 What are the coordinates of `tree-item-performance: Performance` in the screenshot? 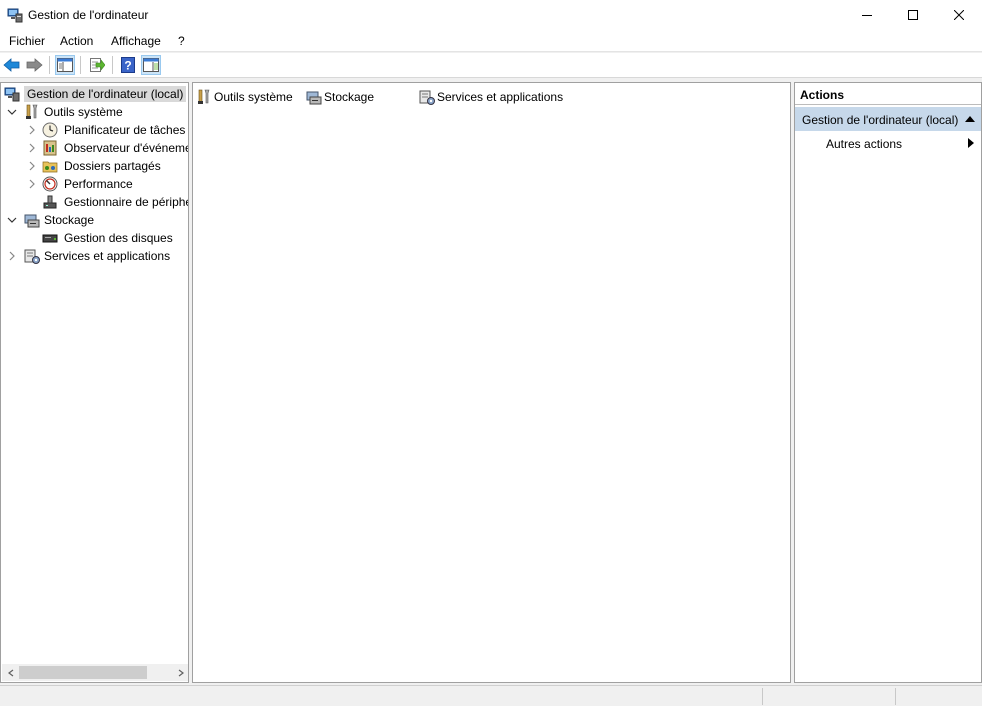 It's located at (87, 184).